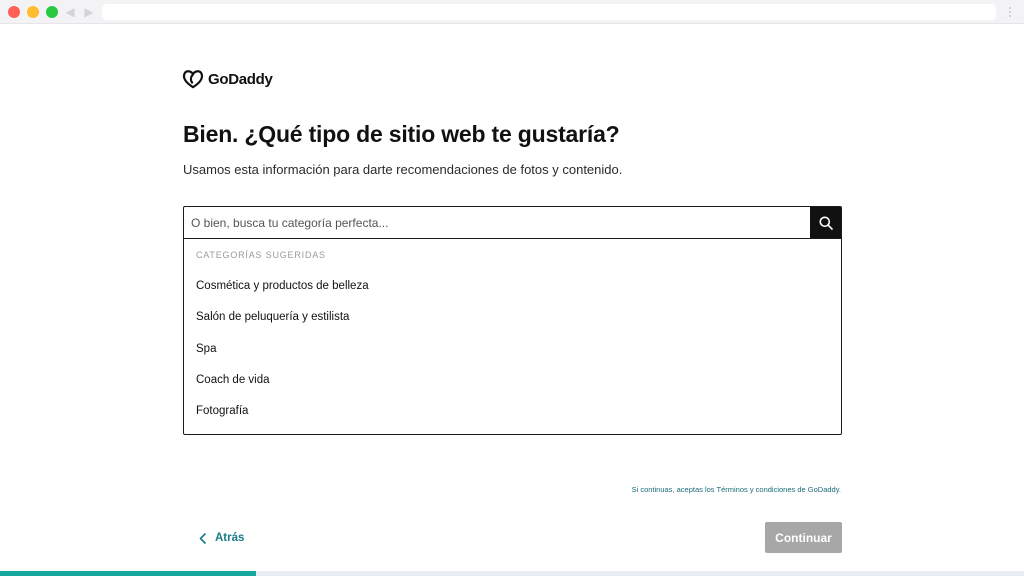 This screenshot has width=1024, height=576. I want to click on suggested-categories-heading: CATEGORÍAS SUGERIDAS, so click(261, 255).